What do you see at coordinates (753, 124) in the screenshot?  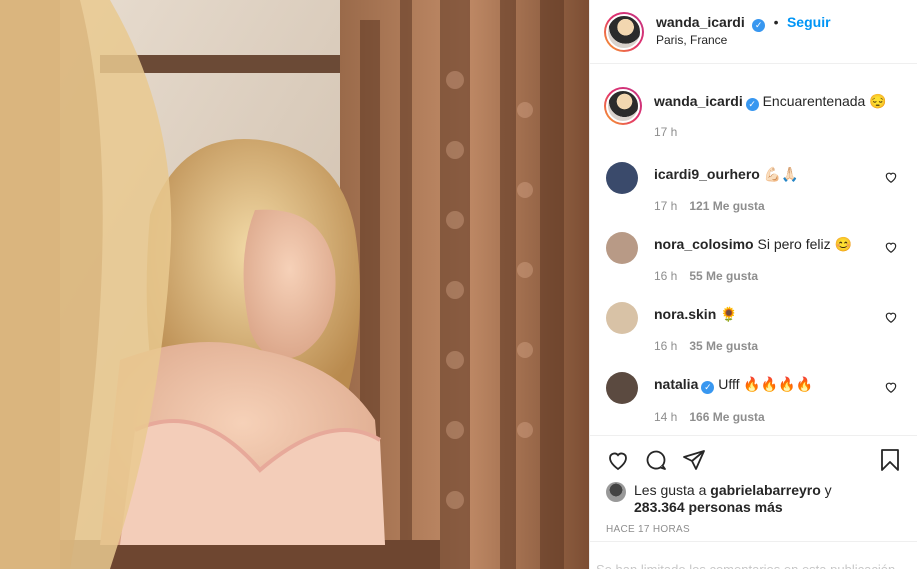 I see `caption: wanda_icardi ✓ Encuarentenada 😔 17 h` at bounding box center [753, 124].